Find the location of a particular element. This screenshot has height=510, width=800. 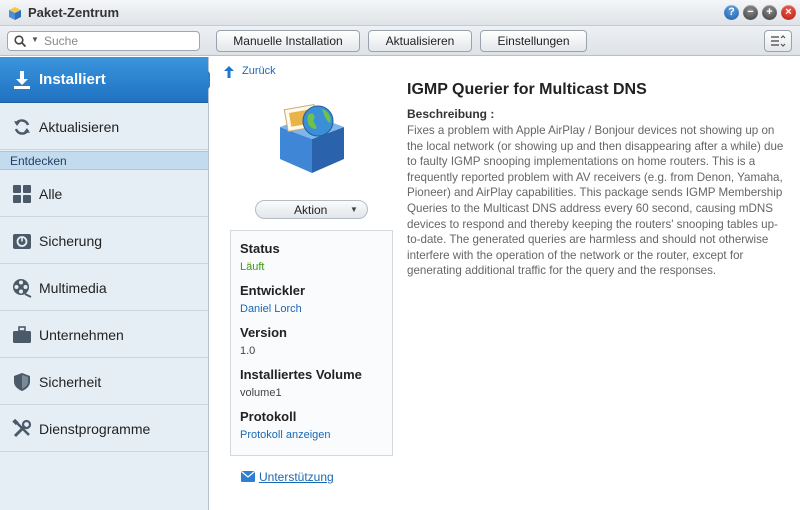

sidebar-item-update: Aktualisieren is located at coordinates (104, 127).